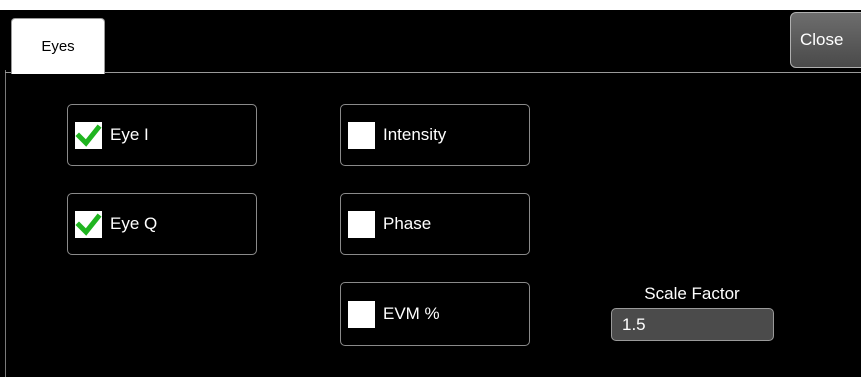 This screenshot has height=377, width=861. Describe the element at coordinates (162, 135) in the screenshot. I see `eye-i-checkbox: Eye I` at that location.